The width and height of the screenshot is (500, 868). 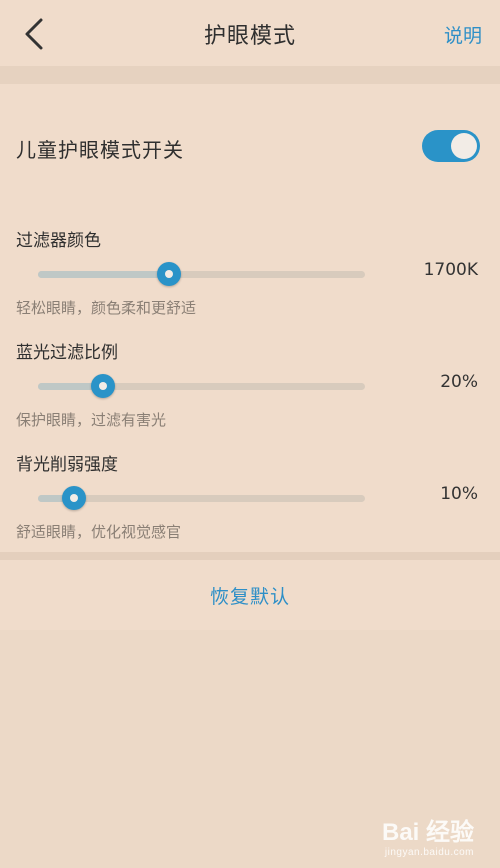 I want to click on watermark-url: jingyan.baidu.com, so click(x=429, y=852).